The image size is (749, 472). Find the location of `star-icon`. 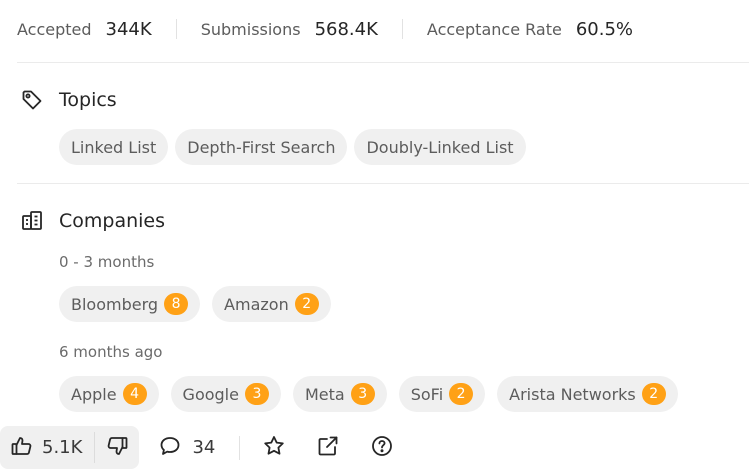

star-icon is located at coordinates (274, 448).